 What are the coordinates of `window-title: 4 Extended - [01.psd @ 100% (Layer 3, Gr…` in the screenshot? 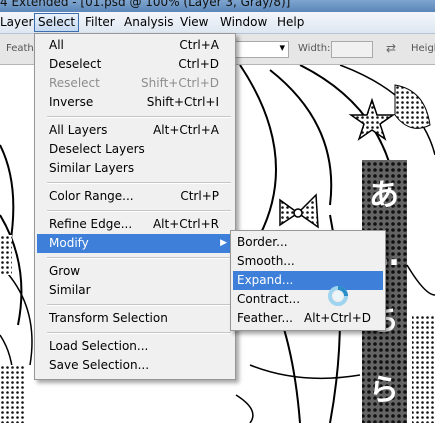 It's located at (145, 4).